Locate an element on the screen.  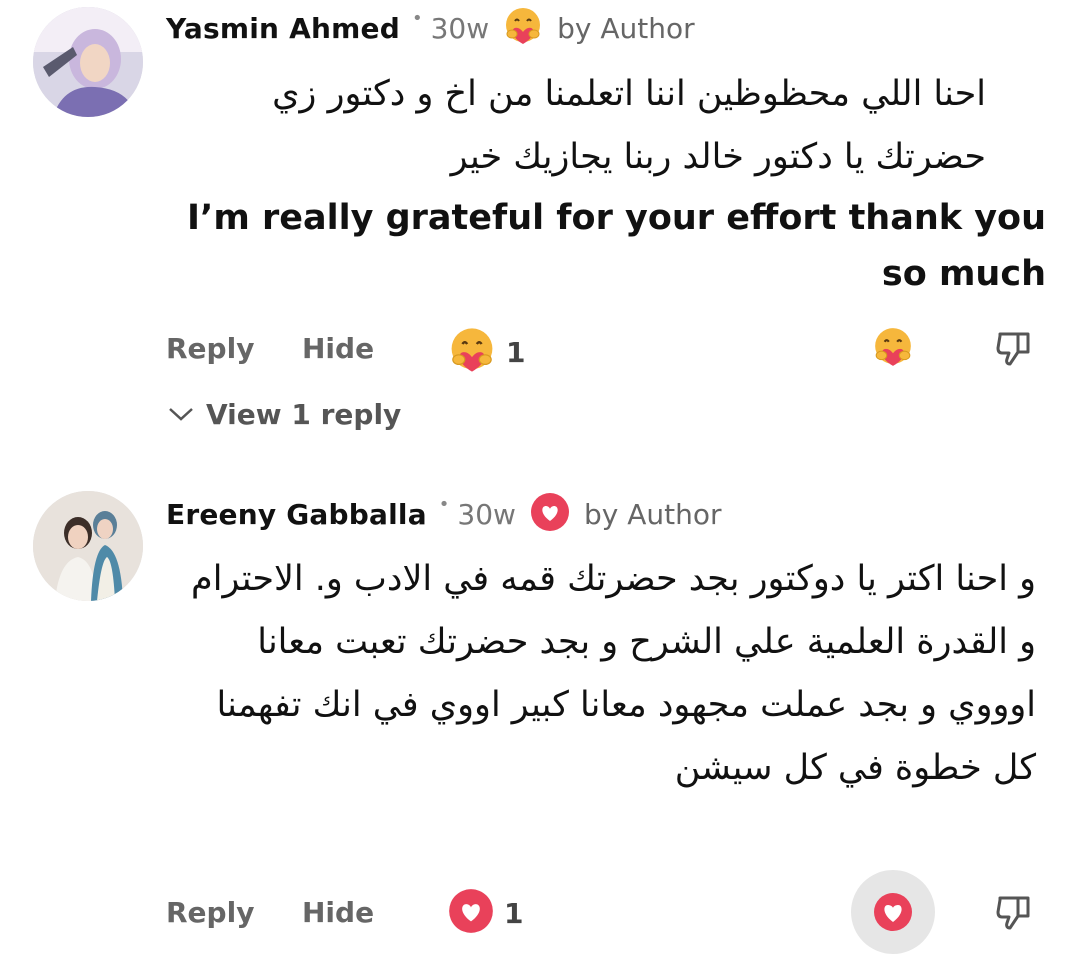
chevron-down-icon is located at coordinates (181, 414).